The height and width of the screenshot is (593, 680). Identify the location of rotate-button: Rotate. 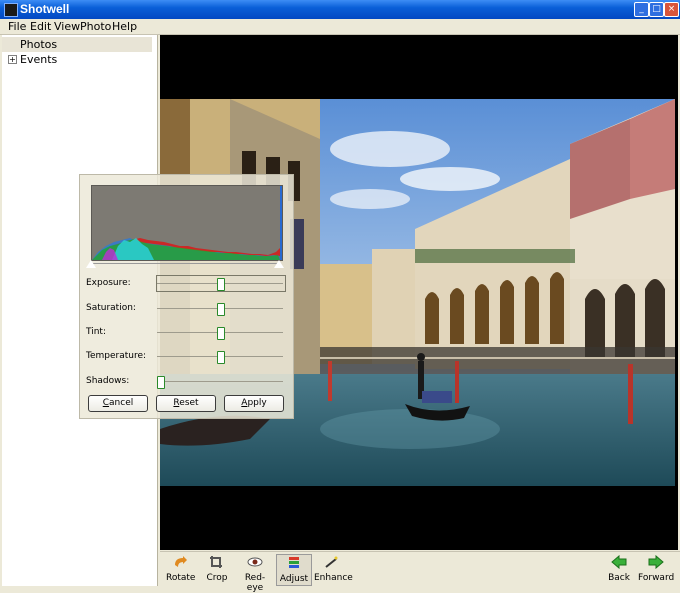
(181, 569).